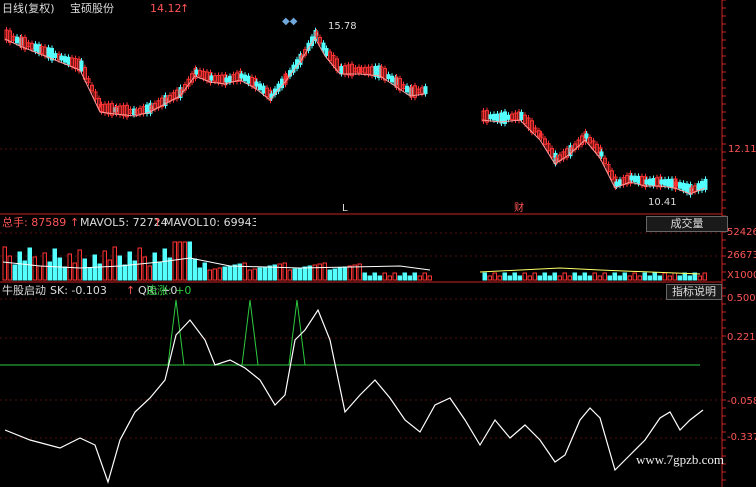 This screenshot has width=756, height=487. Describe the element at coordinates (169, 290) in the screenshot. I see `zz-label: 追涨: +0` at that location.